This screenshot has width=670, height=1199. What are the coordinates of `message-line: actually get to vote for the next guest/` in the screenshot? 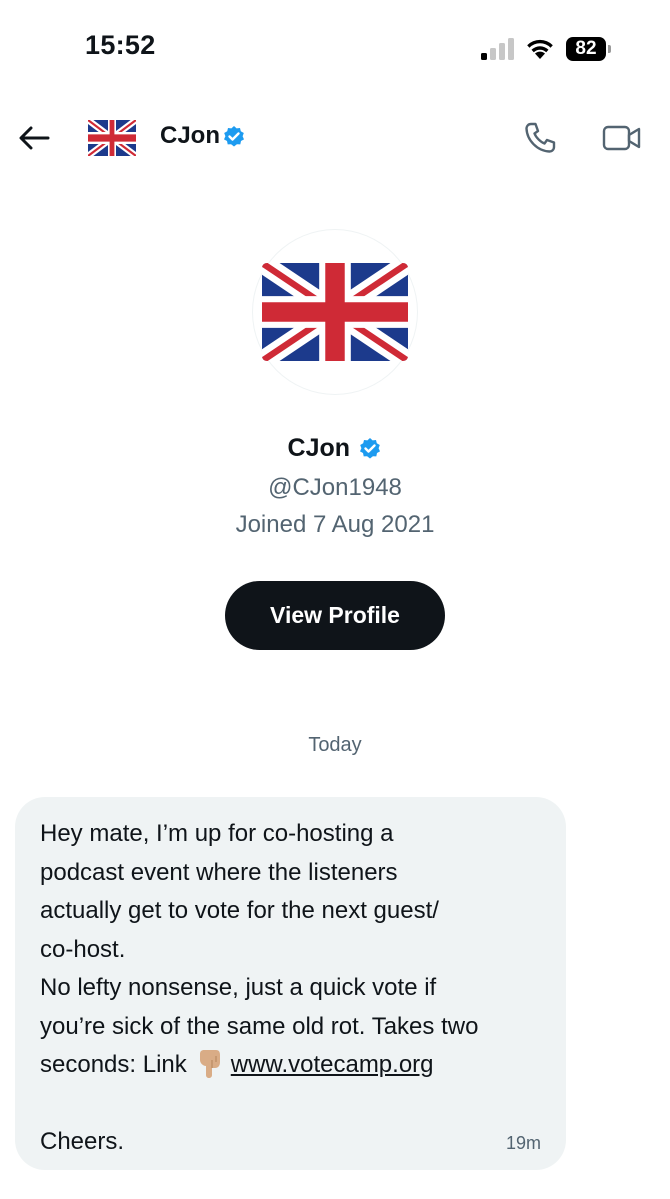 It's located at (239, 910).